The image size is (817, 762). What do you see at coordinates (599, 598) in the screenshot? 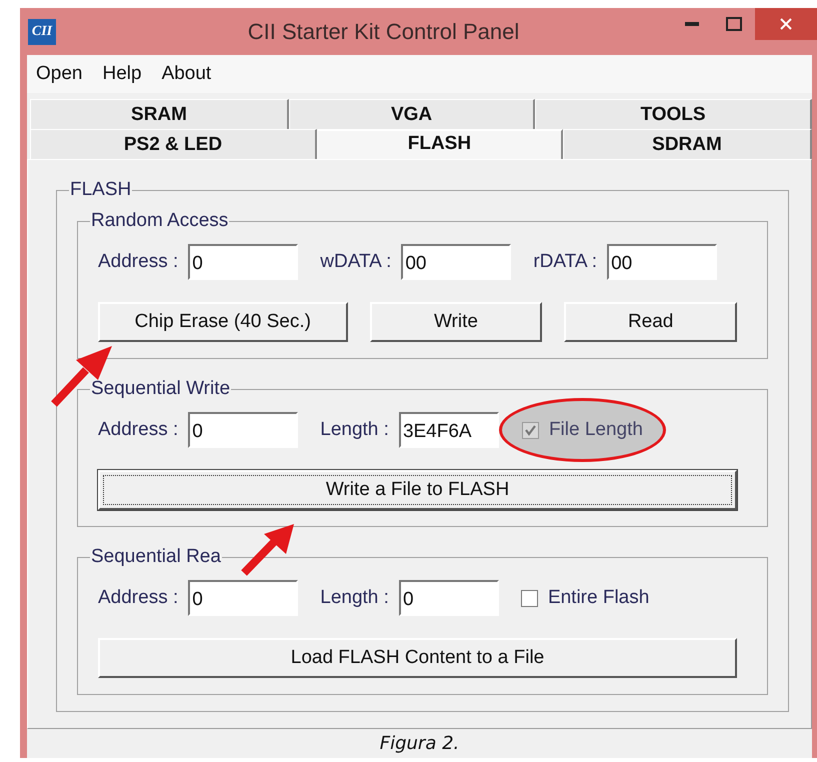
I see `checkbox-label: Entire Flash` at bounding box center [599, 598].